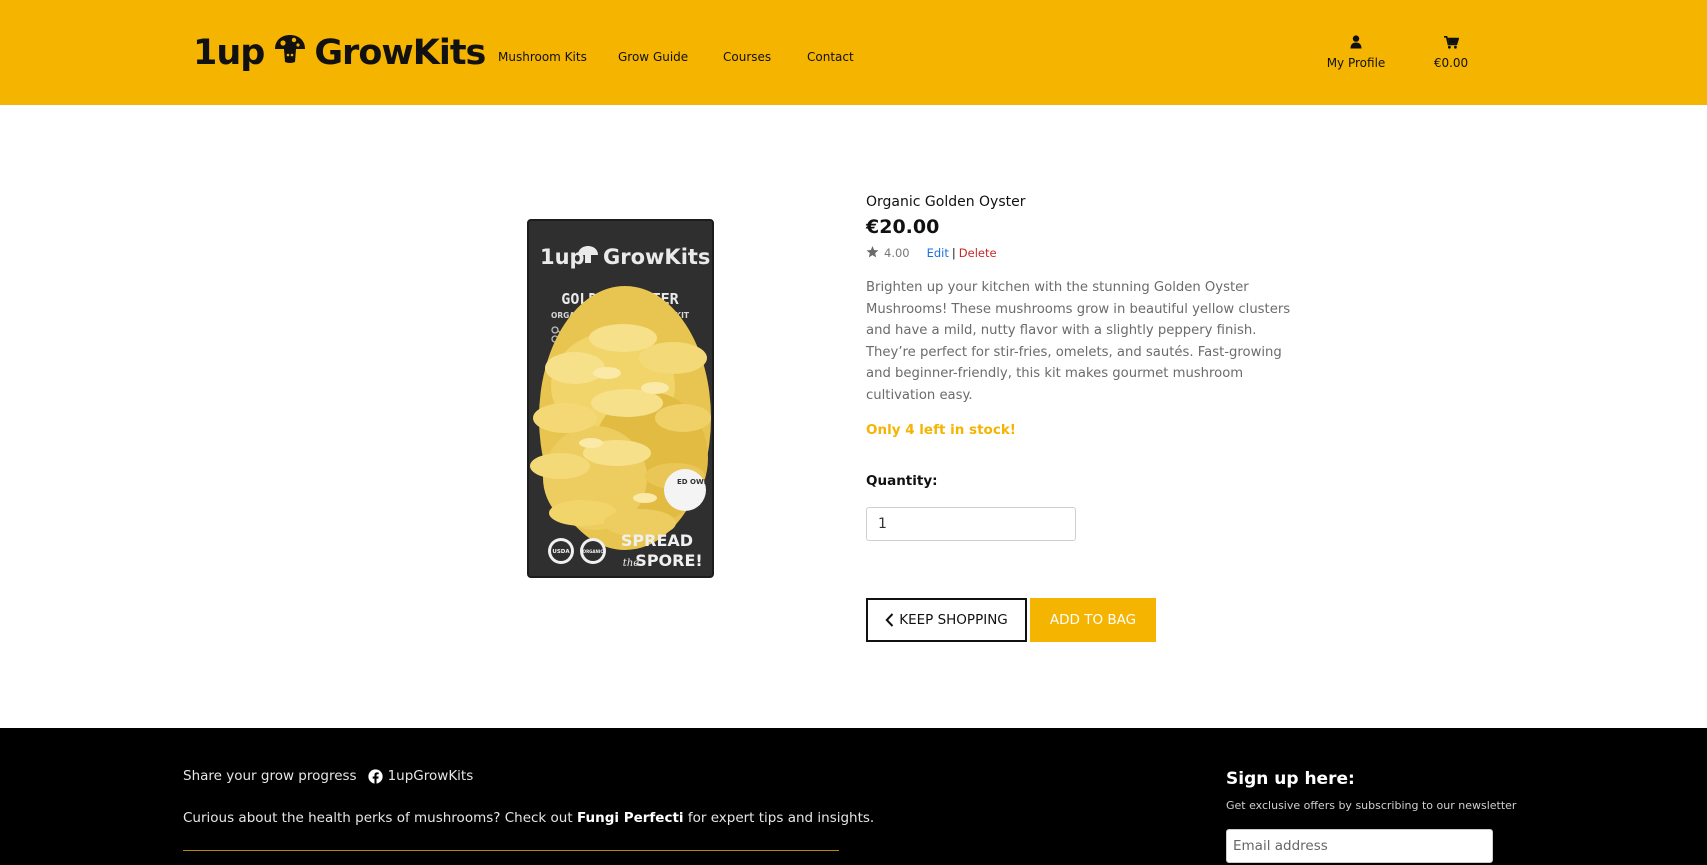  What do you see at coordinates (938, 253) in the screenshot?
I see `edit-product-link: Edit` at bounding box center [938, 253].